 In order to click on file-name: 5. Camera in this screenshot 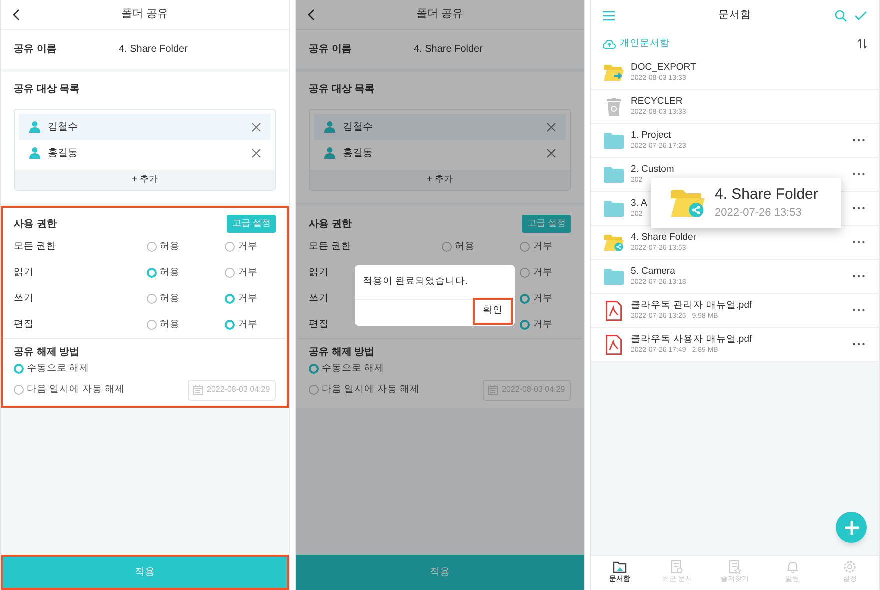, I will do `click(653, 272)`.